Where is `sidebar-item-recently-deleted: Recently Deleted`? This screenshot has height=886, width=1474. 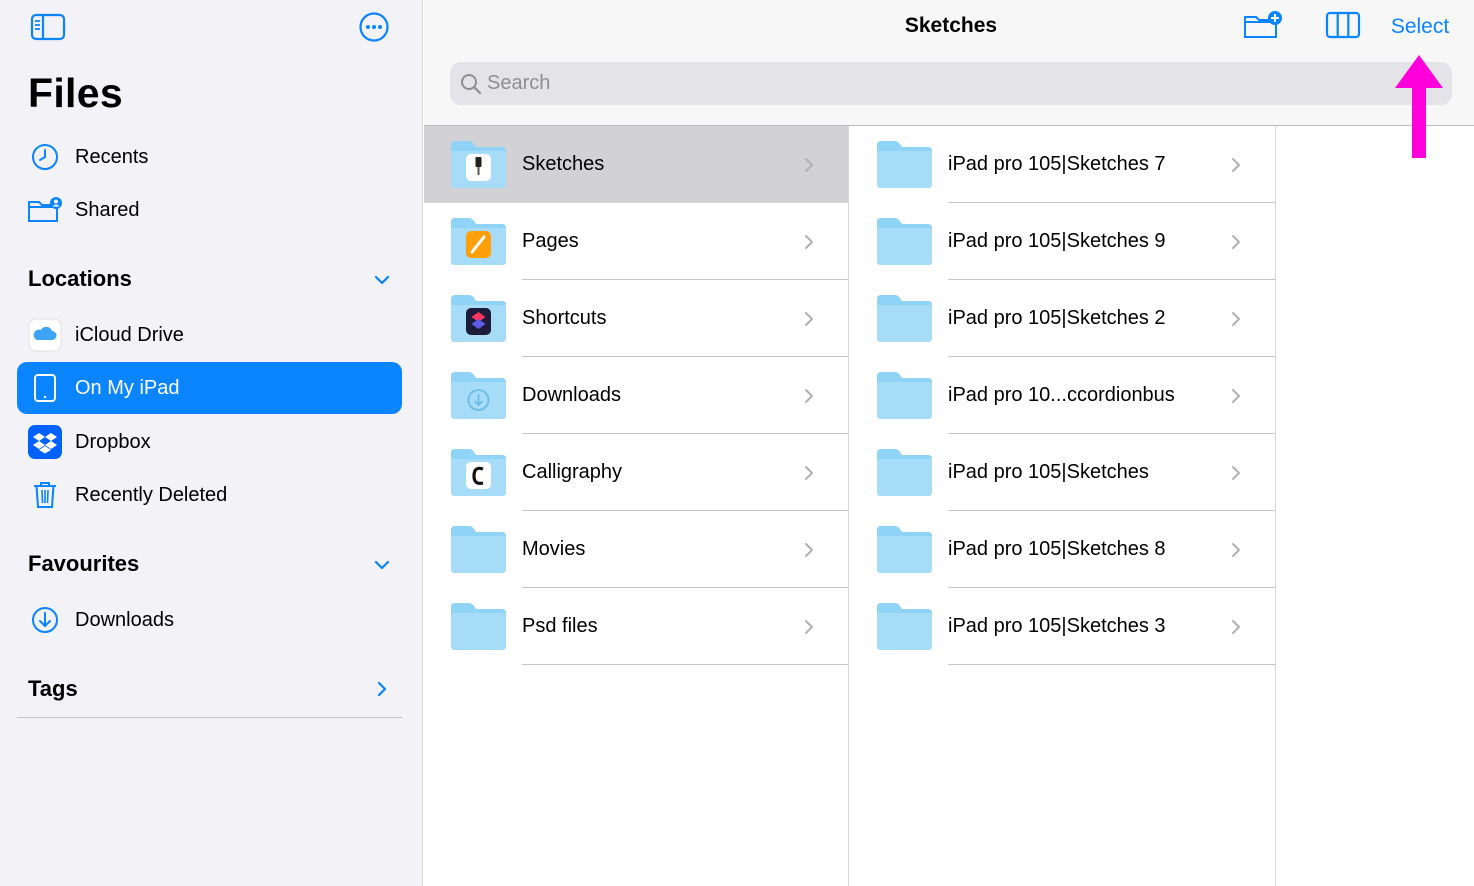 sidebar-item-recently-deleted: Recently Deleted is located at coordinates (209, 495).